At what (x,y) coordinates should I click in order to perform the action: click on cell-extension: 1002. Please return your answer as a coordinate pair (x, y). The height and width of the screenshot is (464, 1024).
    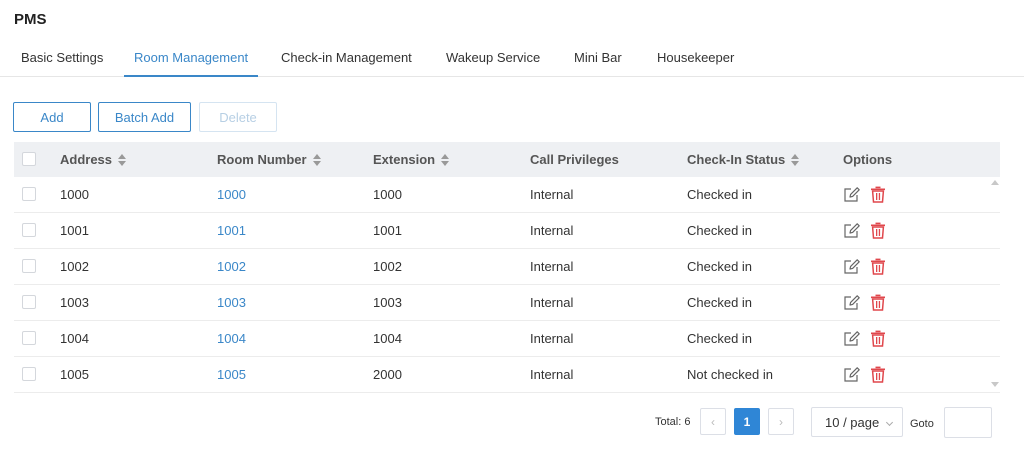
    Looking at the image, I should click on (387, 266).